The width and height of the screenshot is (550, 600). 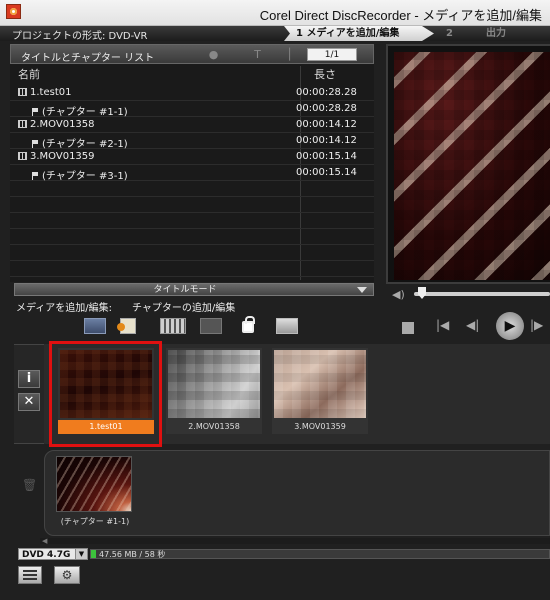 What do you see at coordinates (400, 15) in the screenshot?
I see `window-title: Corel Direct DiscRecorder - メディアを追加/編集` at bounding box center [400, 15].